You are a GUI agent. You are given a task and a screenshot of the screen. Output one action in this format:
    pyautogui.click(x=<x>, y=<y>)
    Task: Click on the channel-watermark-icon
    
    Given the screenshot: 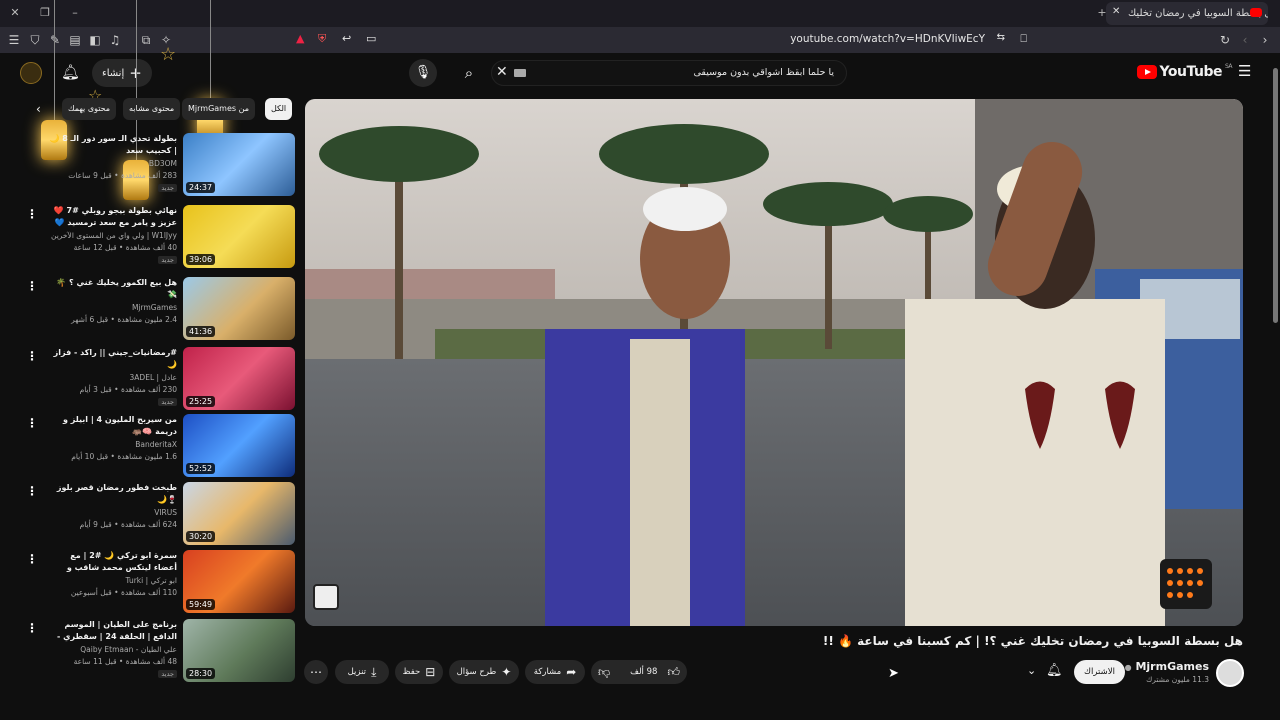 What is the action you would take?
    pyautogui.click(x=326, y=597)
    